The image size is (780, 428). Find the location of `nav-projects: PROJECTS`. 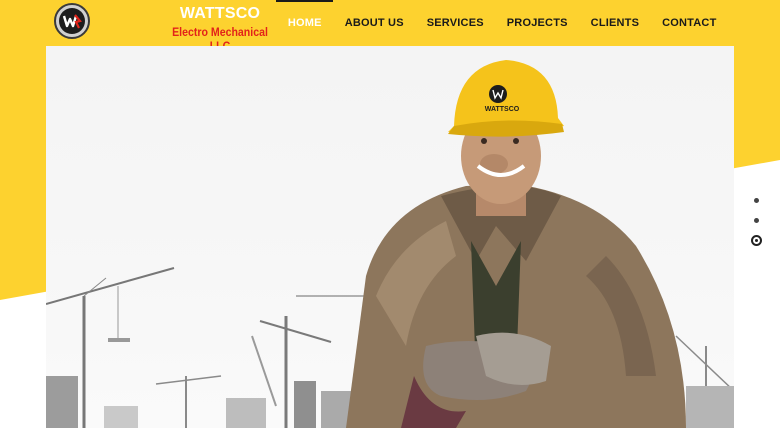

nav-projects: PROJECTS is located at coordinates (537, 23).